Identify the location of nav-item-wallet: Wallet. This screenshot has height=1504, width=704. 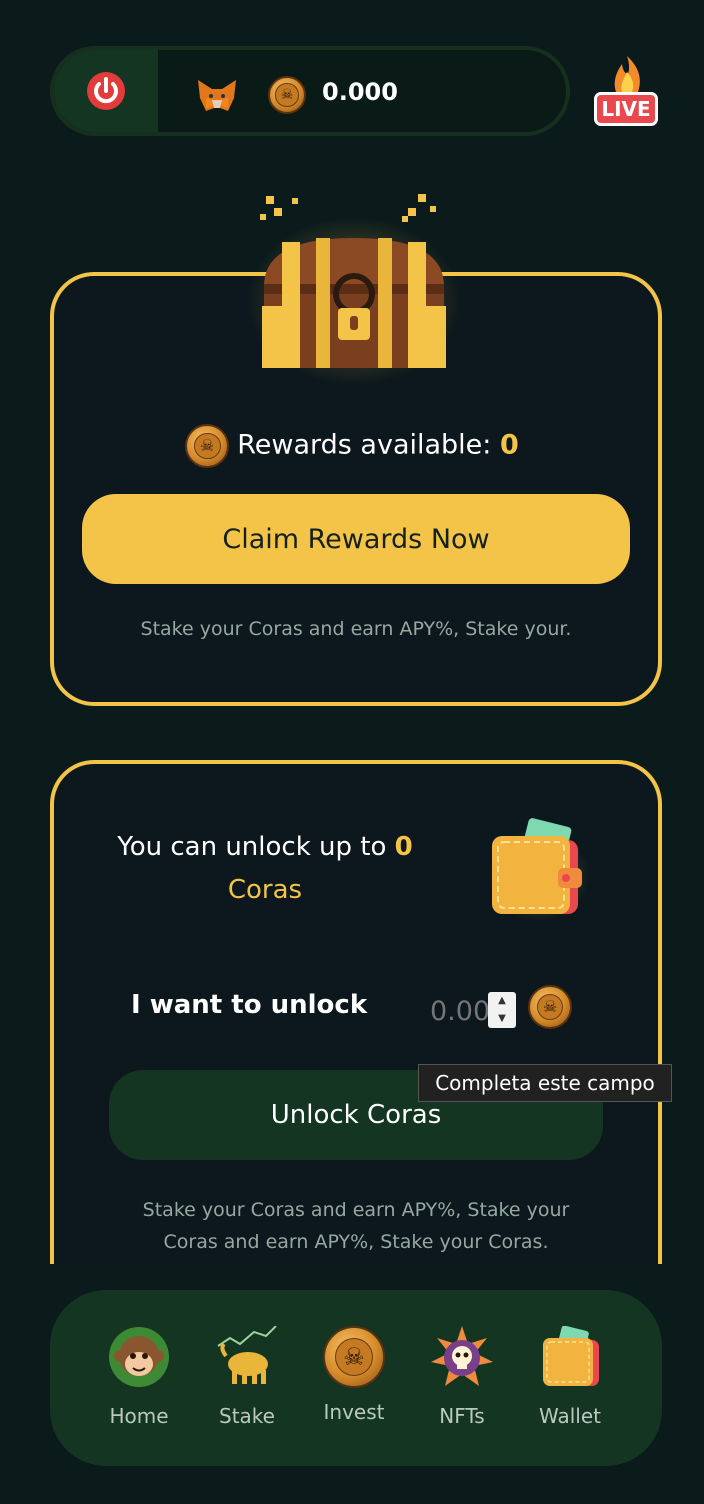
(570, 1376).